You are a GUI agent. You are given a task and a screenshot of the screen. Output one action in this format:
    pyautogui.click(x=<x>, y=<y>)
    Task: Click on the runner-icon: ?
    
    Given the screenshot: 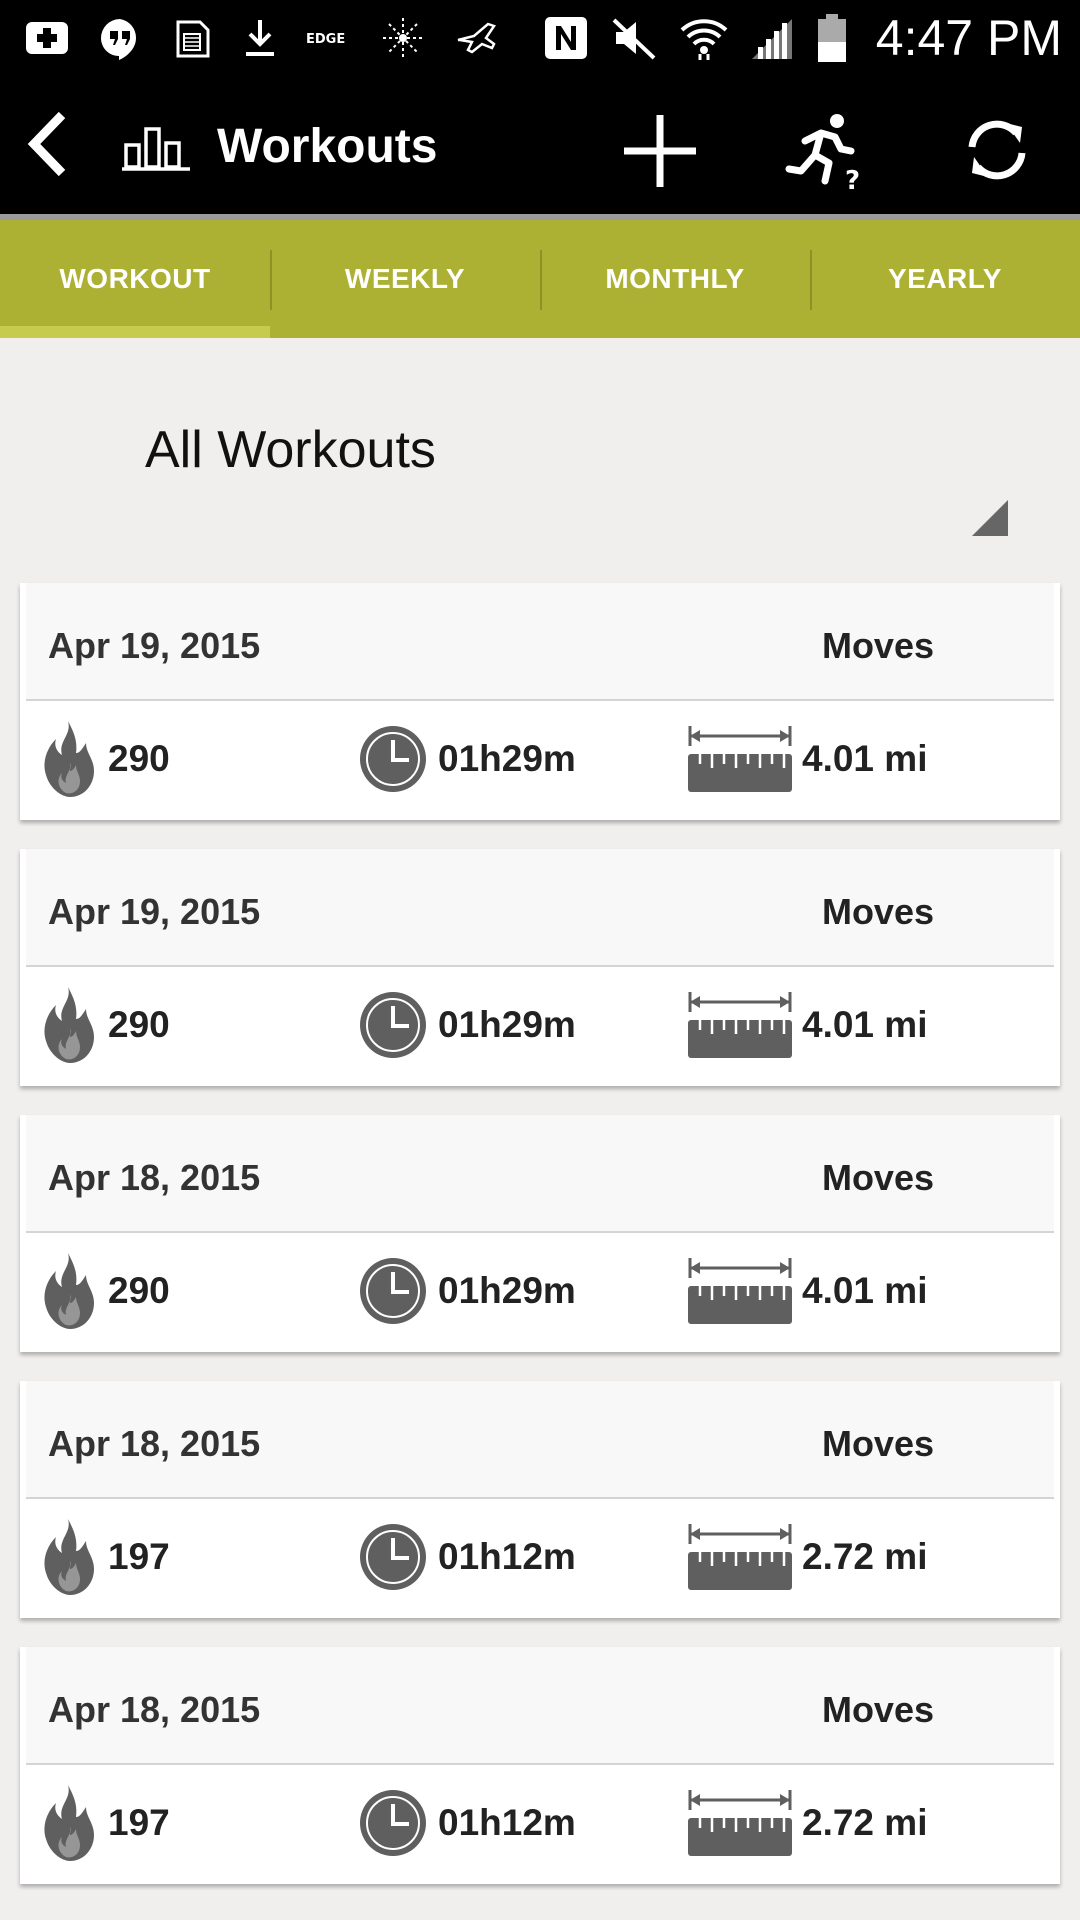 What is the action you would take?
    pyautogui.click(x=822, y=155)
    